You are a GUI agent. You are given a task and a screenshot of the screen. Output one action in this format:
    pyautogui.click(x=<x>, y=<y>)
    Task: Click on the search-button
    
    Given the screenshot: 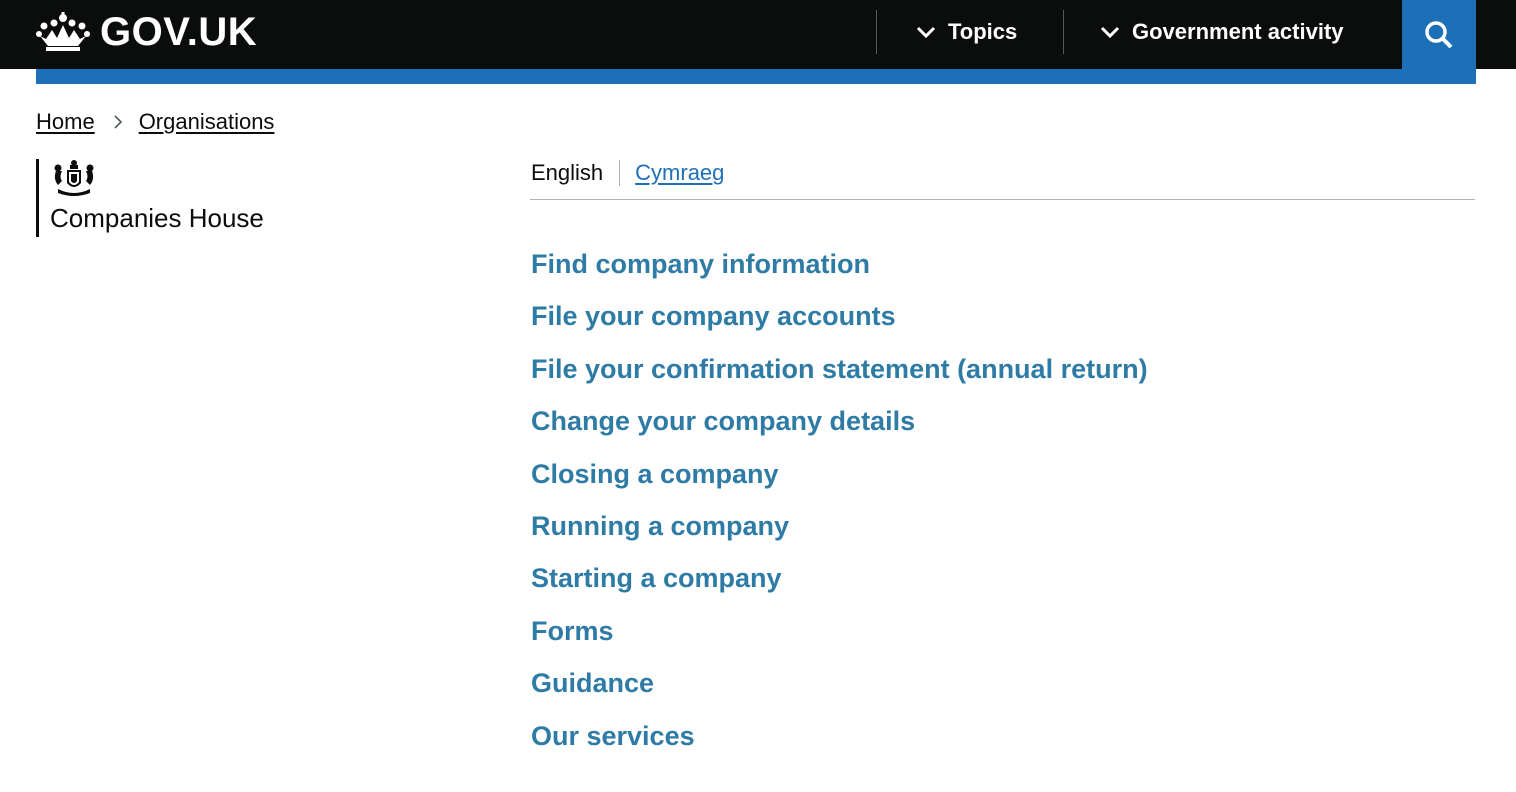 What is the action you would take?
    pyautogui.click(x=1439, y=34)
    